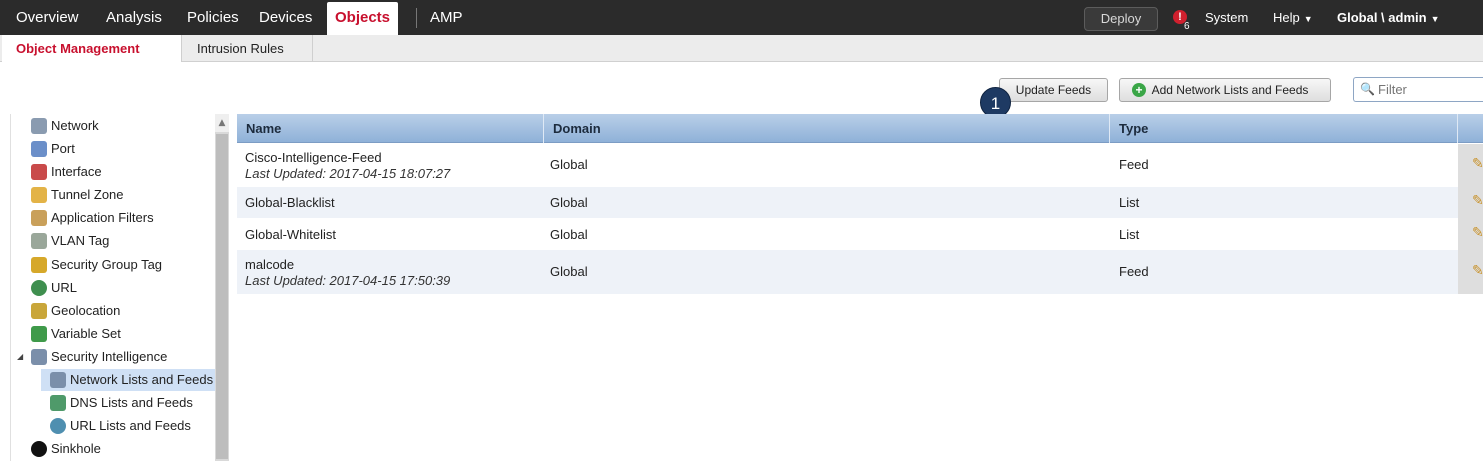 This screenshot has width=1483, height=461. I want to click on scroll-thumb, so click(222, 296).